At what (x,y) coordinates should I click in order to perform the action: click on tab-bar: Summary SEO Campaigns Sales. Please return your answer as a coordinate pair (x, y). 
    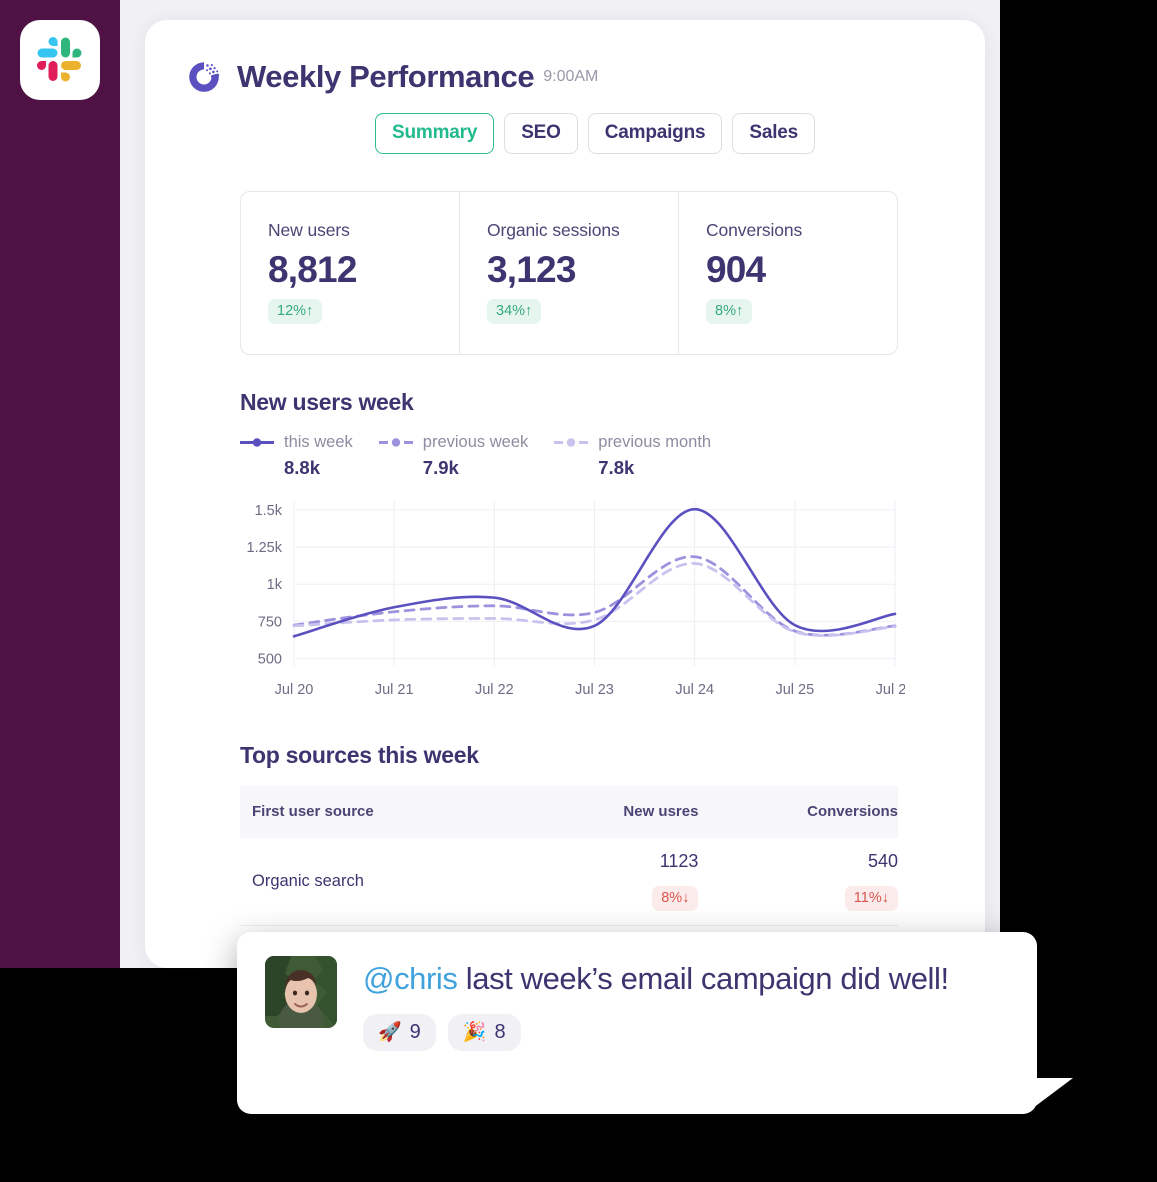
    Looking at the image, I should click on (565, 125).